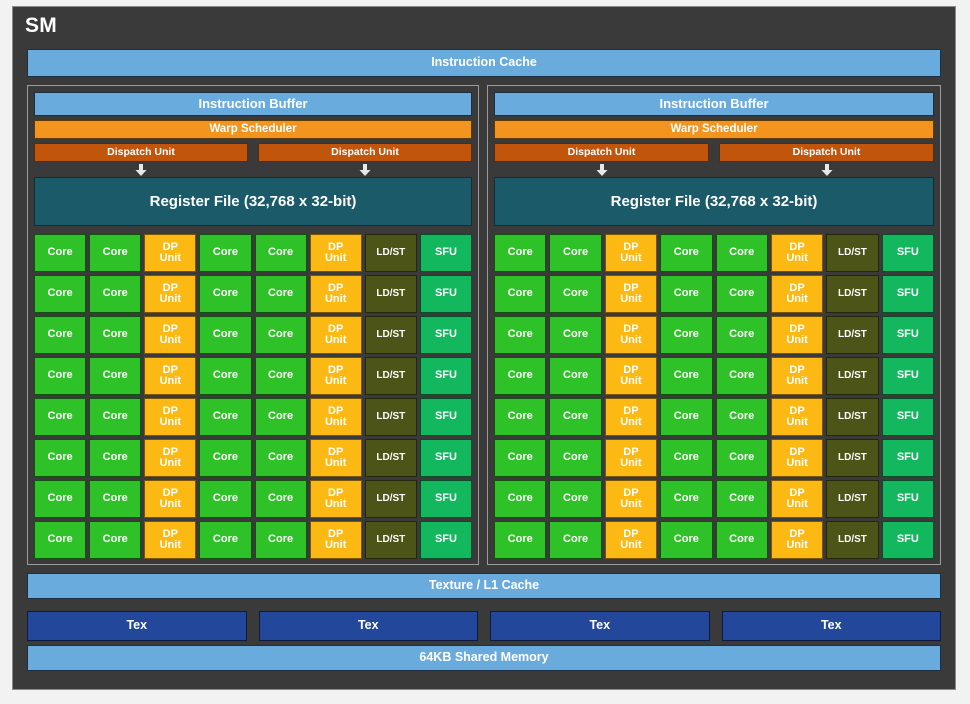 The height and width of the screenshot is (704, 970). I want to click on tex-unit: Tex, so click(600, 626).